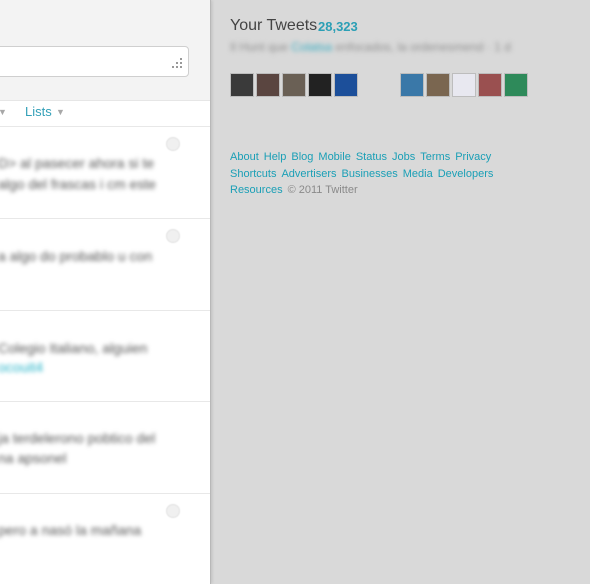  I want to click on user-avatar-6-icon, so click(412, 85).